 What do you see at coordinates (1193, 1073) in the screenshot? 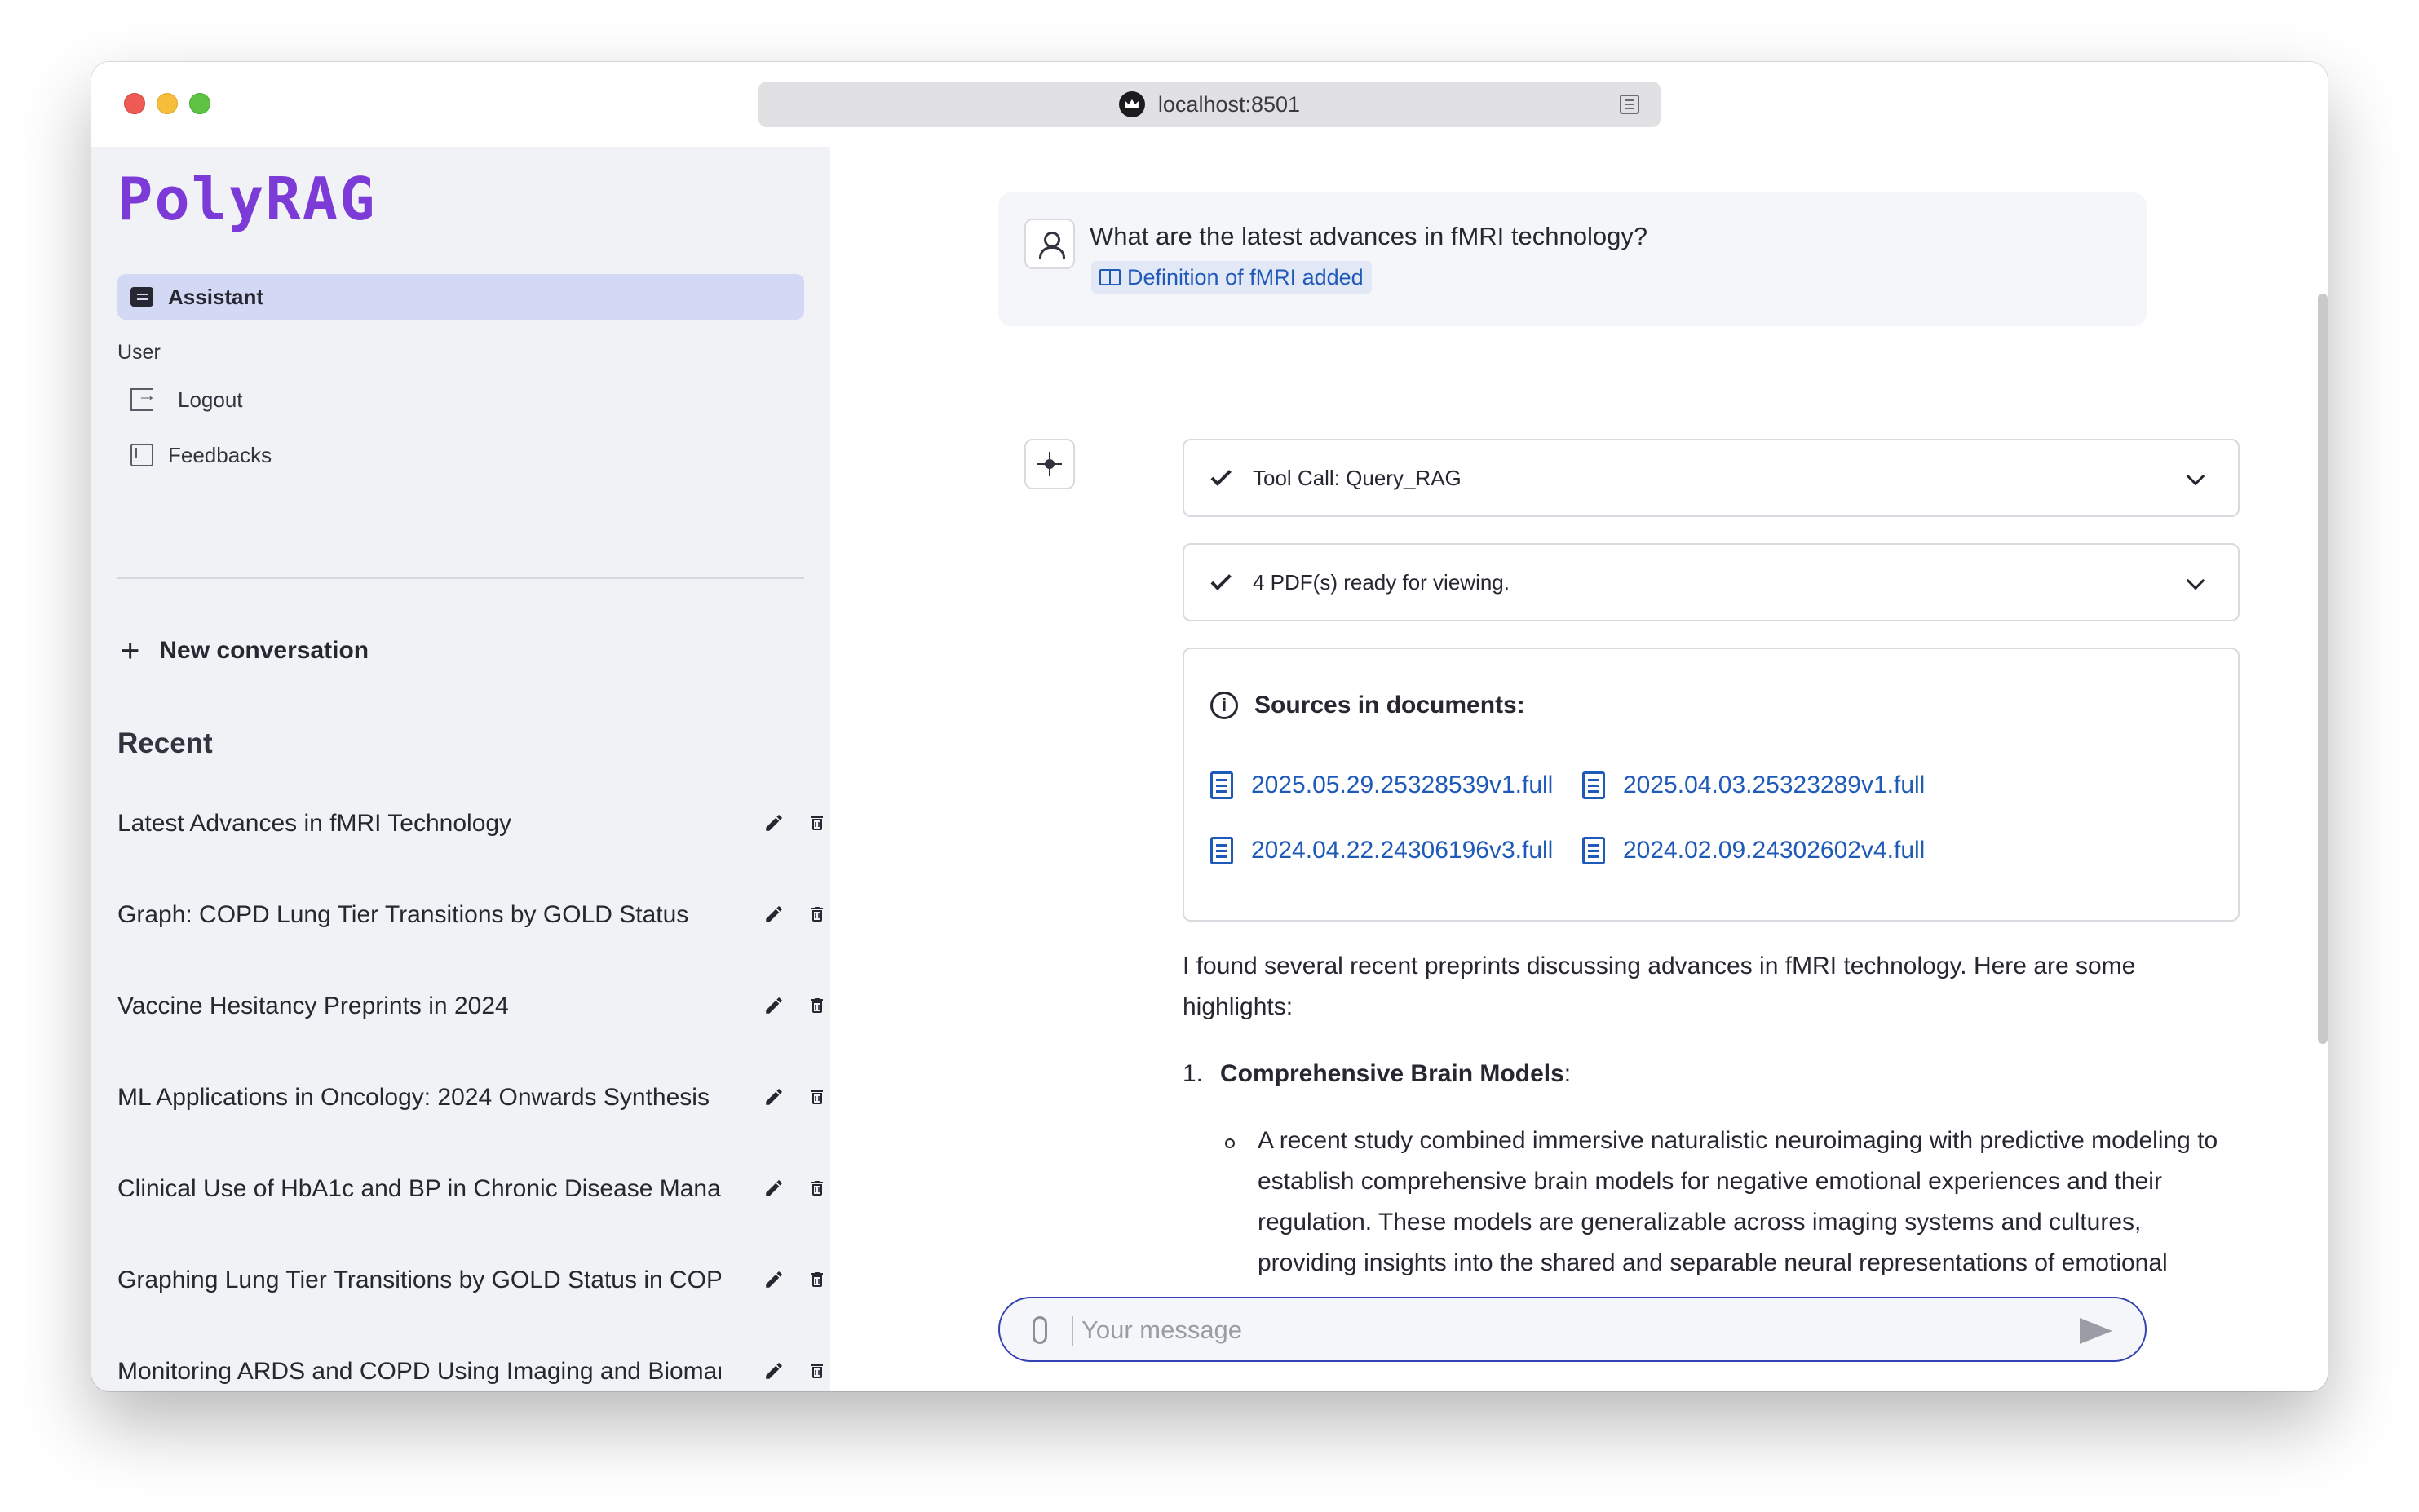
I see `list-number: 1.` at bounding box center [1193, 1073].